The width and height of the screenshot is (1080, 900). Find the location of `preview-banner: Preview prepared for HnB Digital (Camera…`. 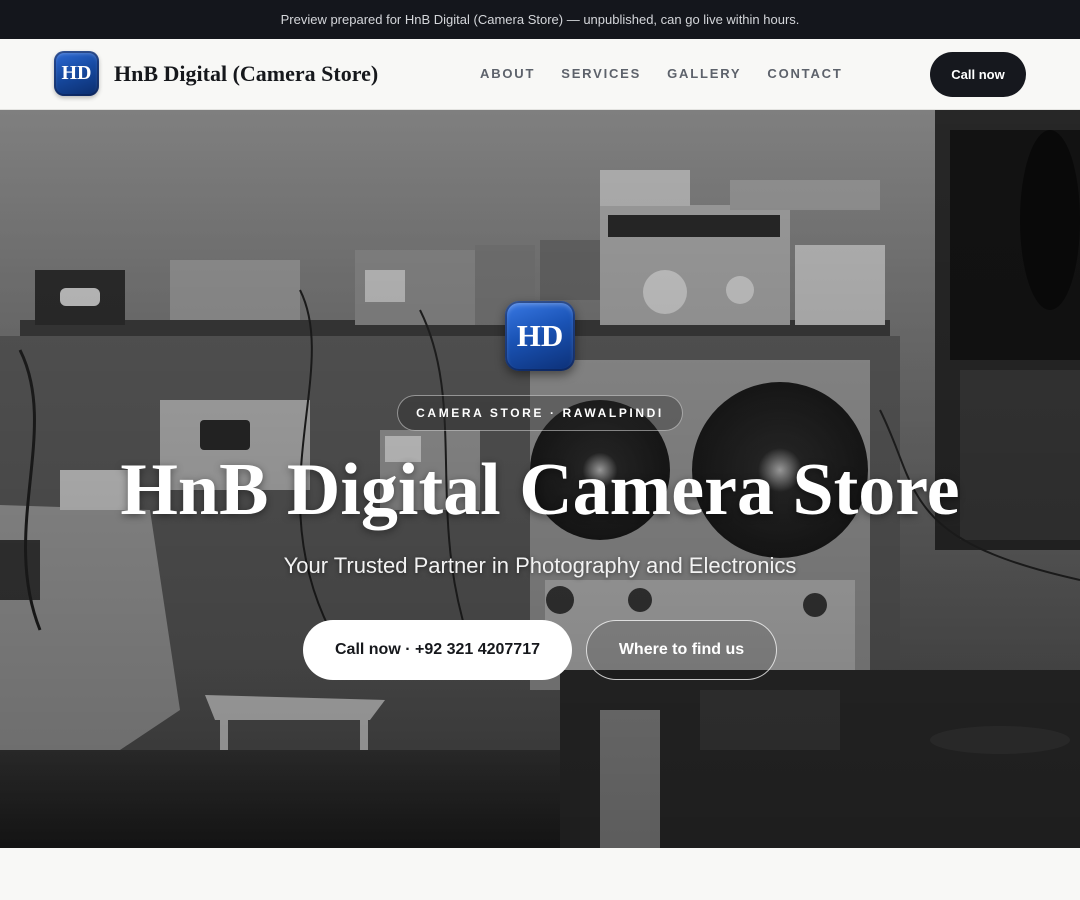

preview-banner: Preview prepared for HnB Digital (Camera… is located at coordinates (540, 19).